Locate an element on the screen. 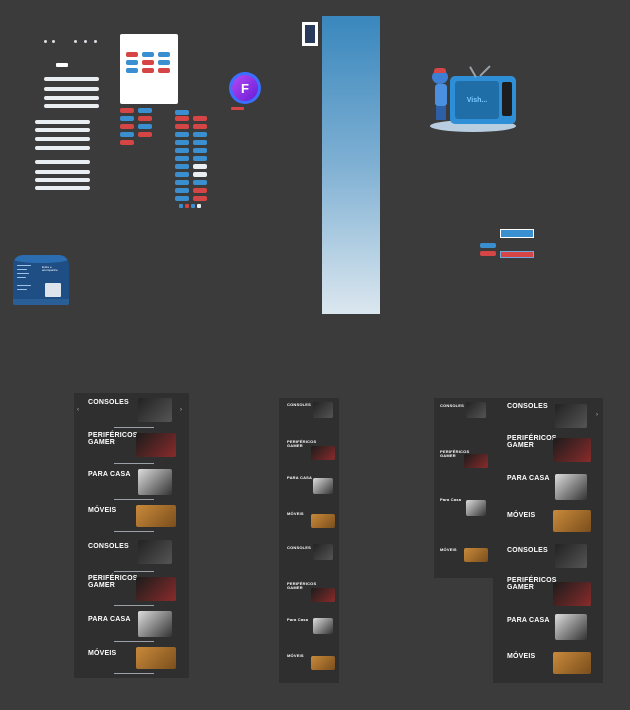 The image size is (630, 710). input-field is located at coordinates (517, 254).